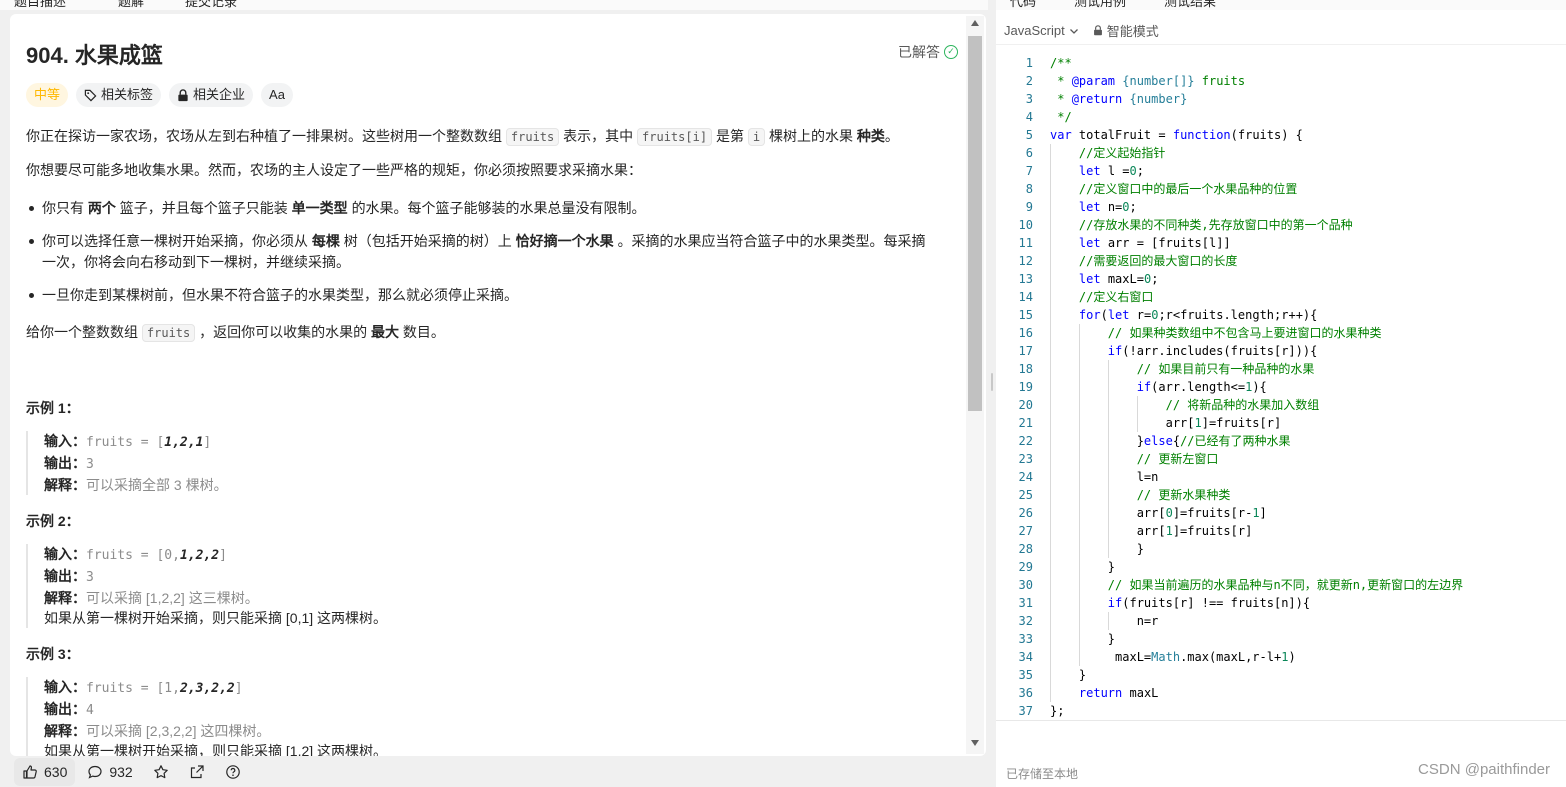  I want to click on code-text: let arr = [fruits[l]], so click(1154, 243).